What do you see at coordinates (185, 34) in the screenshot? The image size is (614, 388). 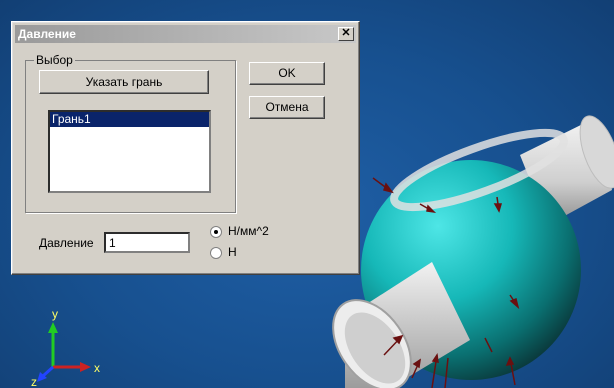 I see `dialog-titlebar: Давление ✕` at bounding box center [185, 34].